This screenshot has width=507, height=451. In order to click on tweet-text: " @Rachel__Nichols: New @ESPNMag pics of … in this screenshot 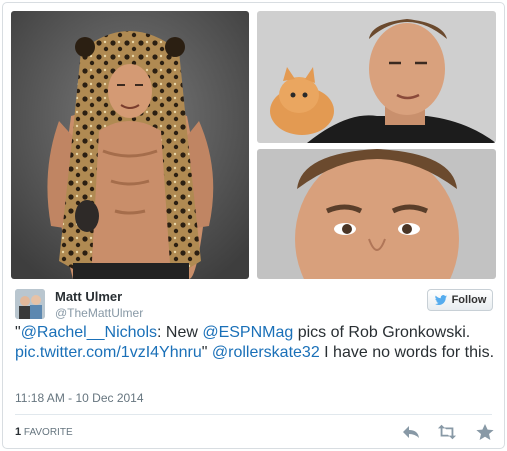, I will do `click(255, 343)`.